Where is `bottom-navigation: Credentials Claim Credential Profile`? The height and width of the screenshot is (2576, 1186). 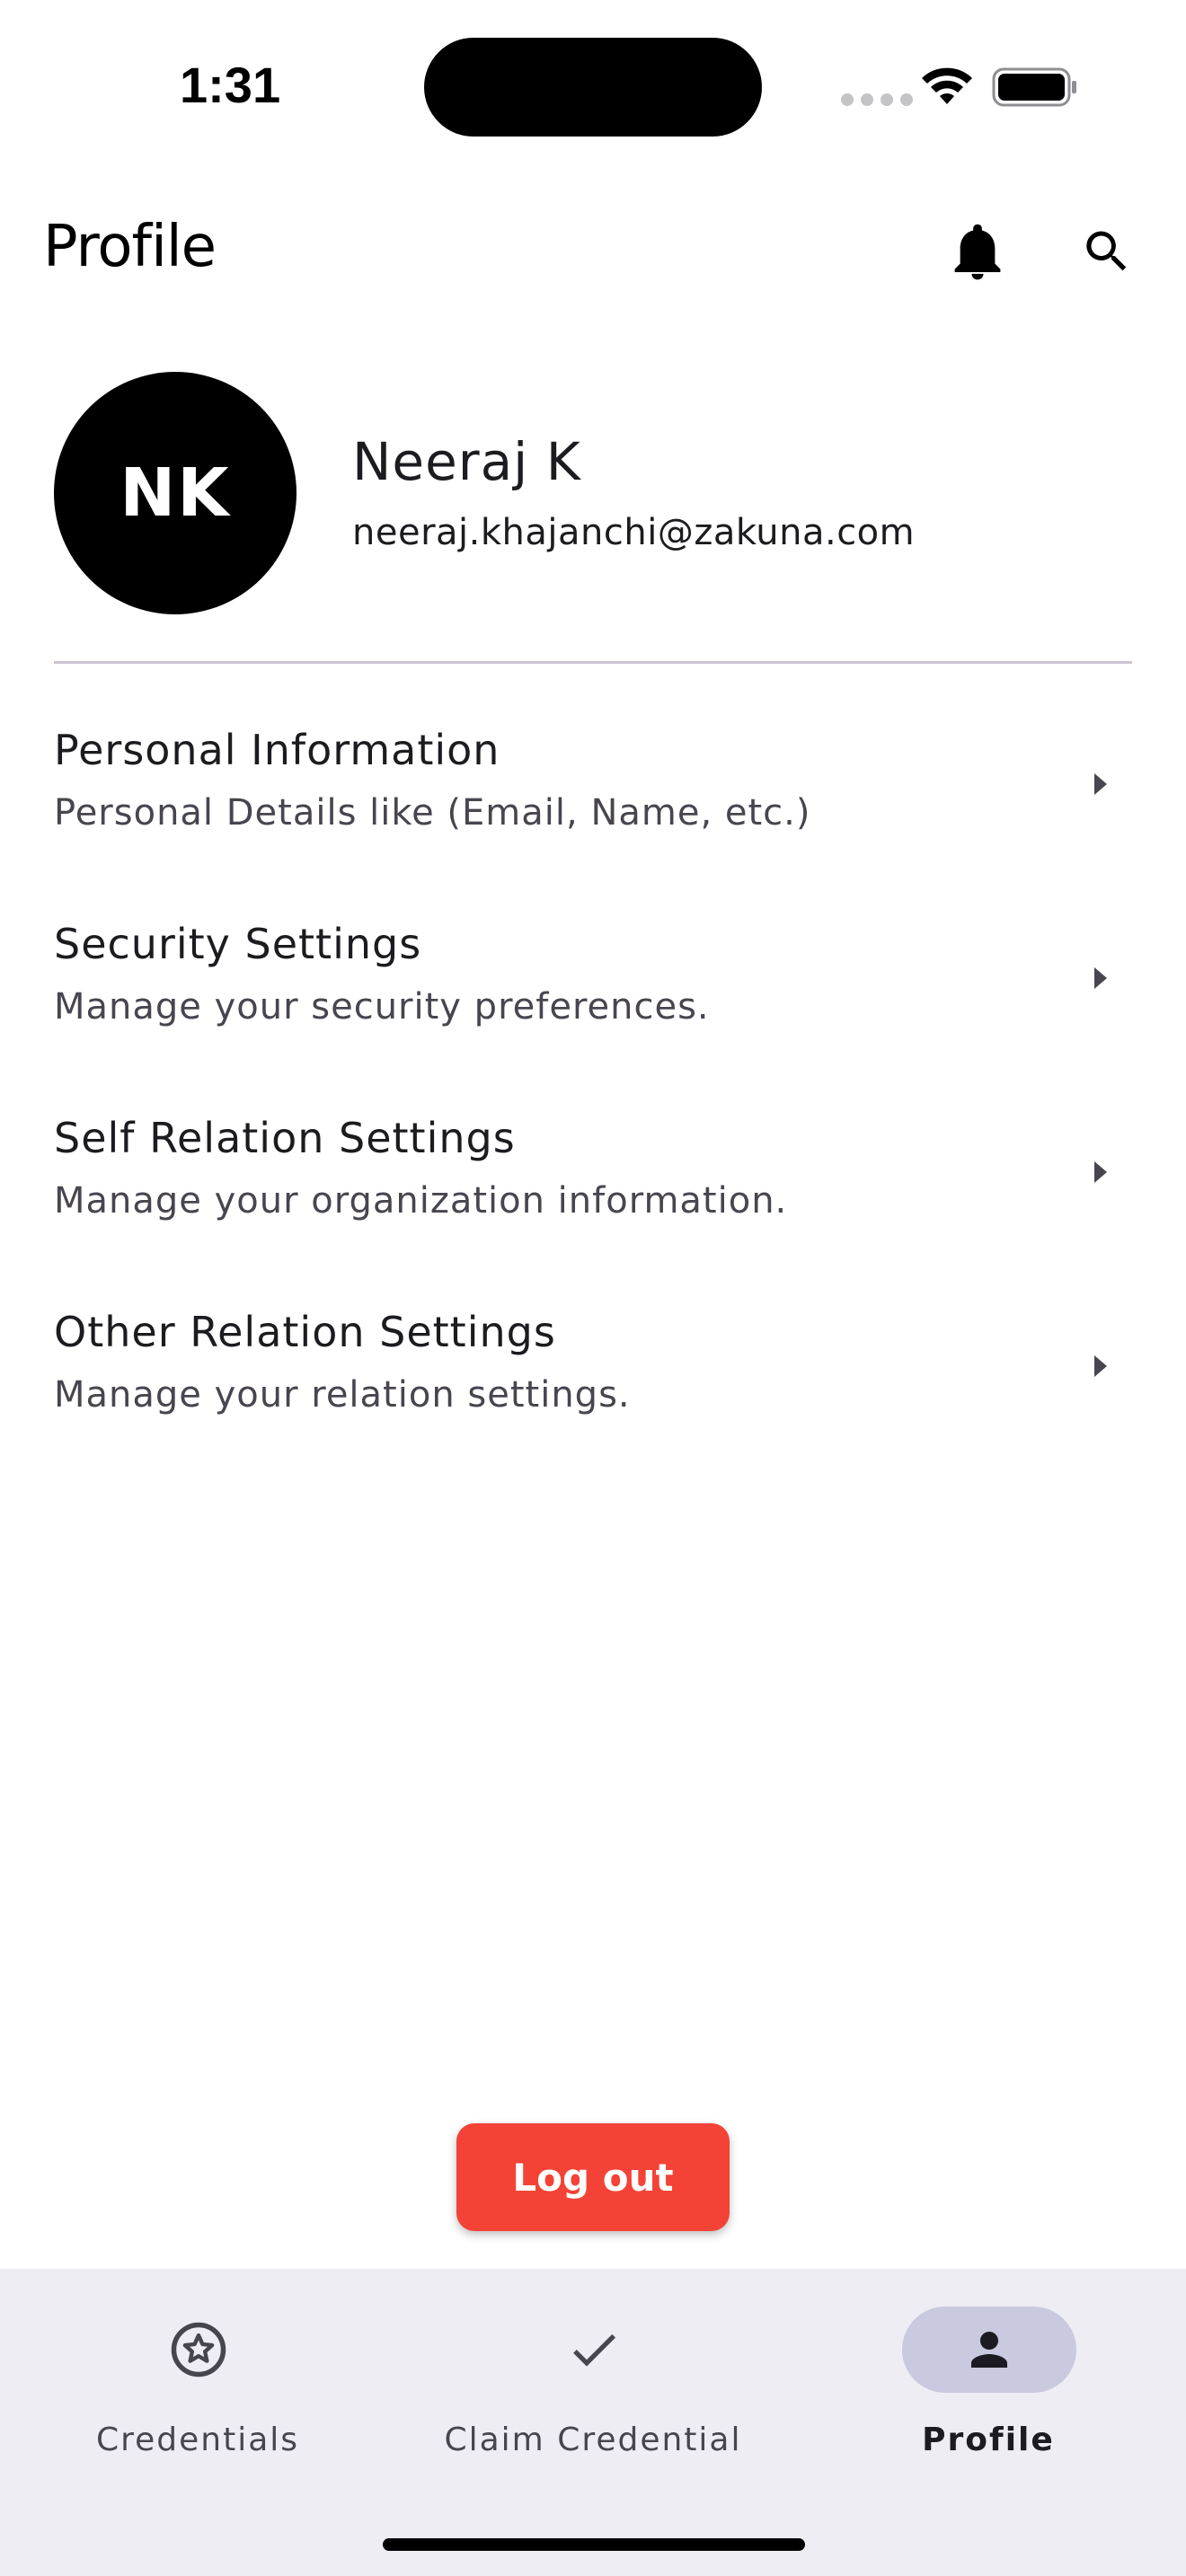
bottom-navigation: Credentials Claim Credential Profile is located at coordinates (593, 2422).